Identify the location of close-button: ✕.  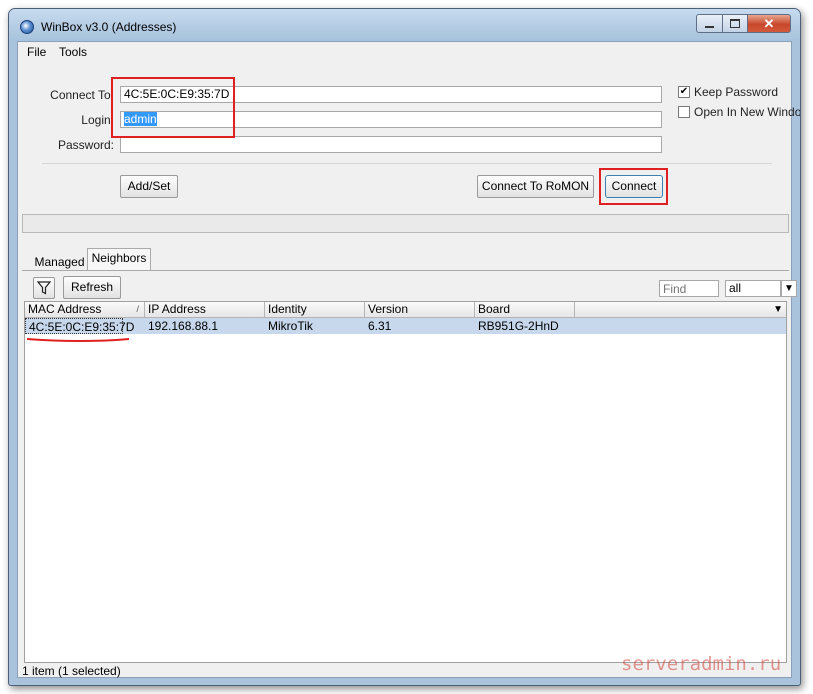
(769, 23).